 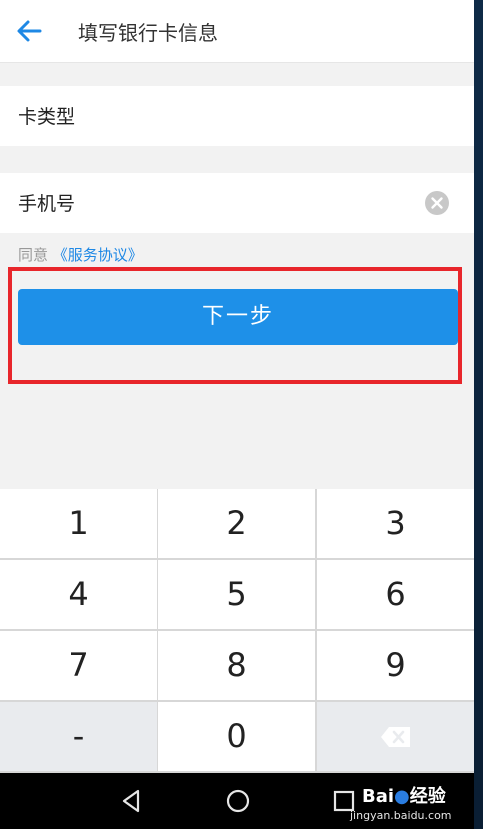 I want to click on key-1: 1, so click(x=78, y=523).